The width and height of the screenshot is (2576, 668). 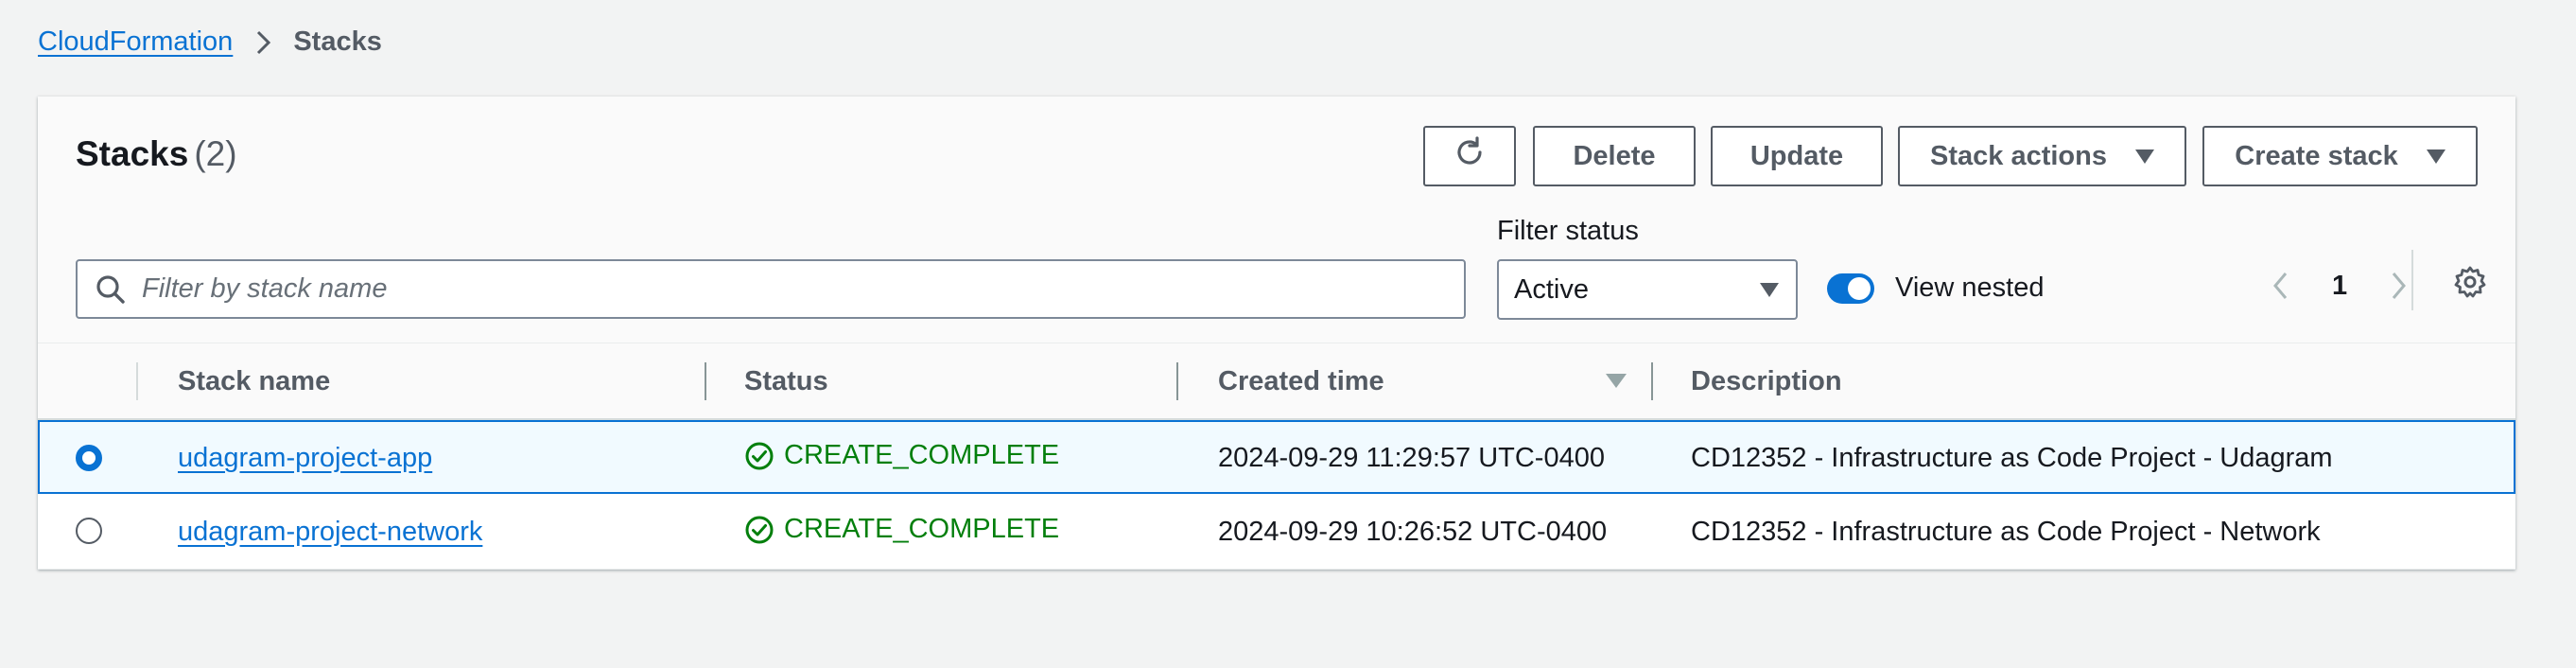 What do you see at coordinates (1970, 288) in the screenshot?
I see `view-nested-label: View nested` at bounding box center [1970, 288].